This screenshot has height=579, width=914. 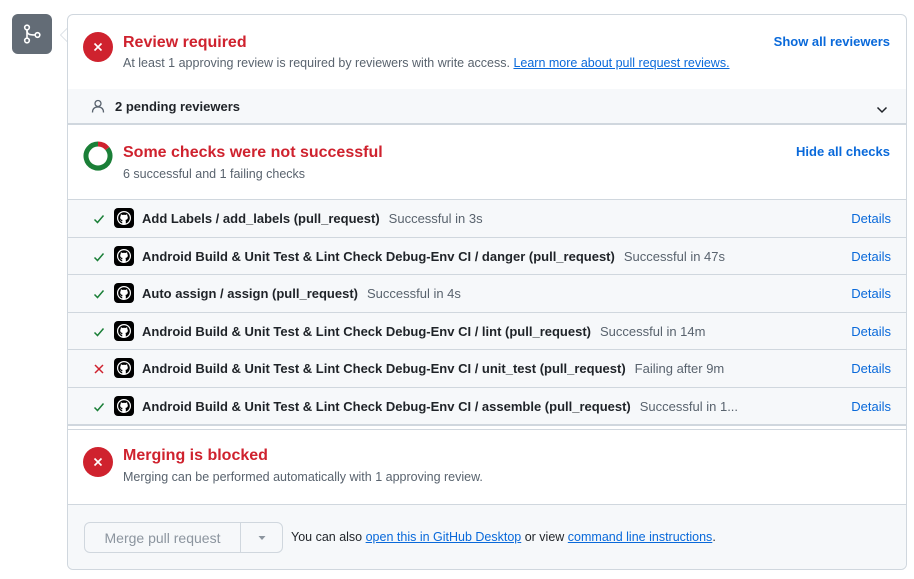 What do you see at coordinates (832, 41) in the screenshot?
I see `show-all-reviewers-link: Show all reviewers` at bounding box center [832, 41].